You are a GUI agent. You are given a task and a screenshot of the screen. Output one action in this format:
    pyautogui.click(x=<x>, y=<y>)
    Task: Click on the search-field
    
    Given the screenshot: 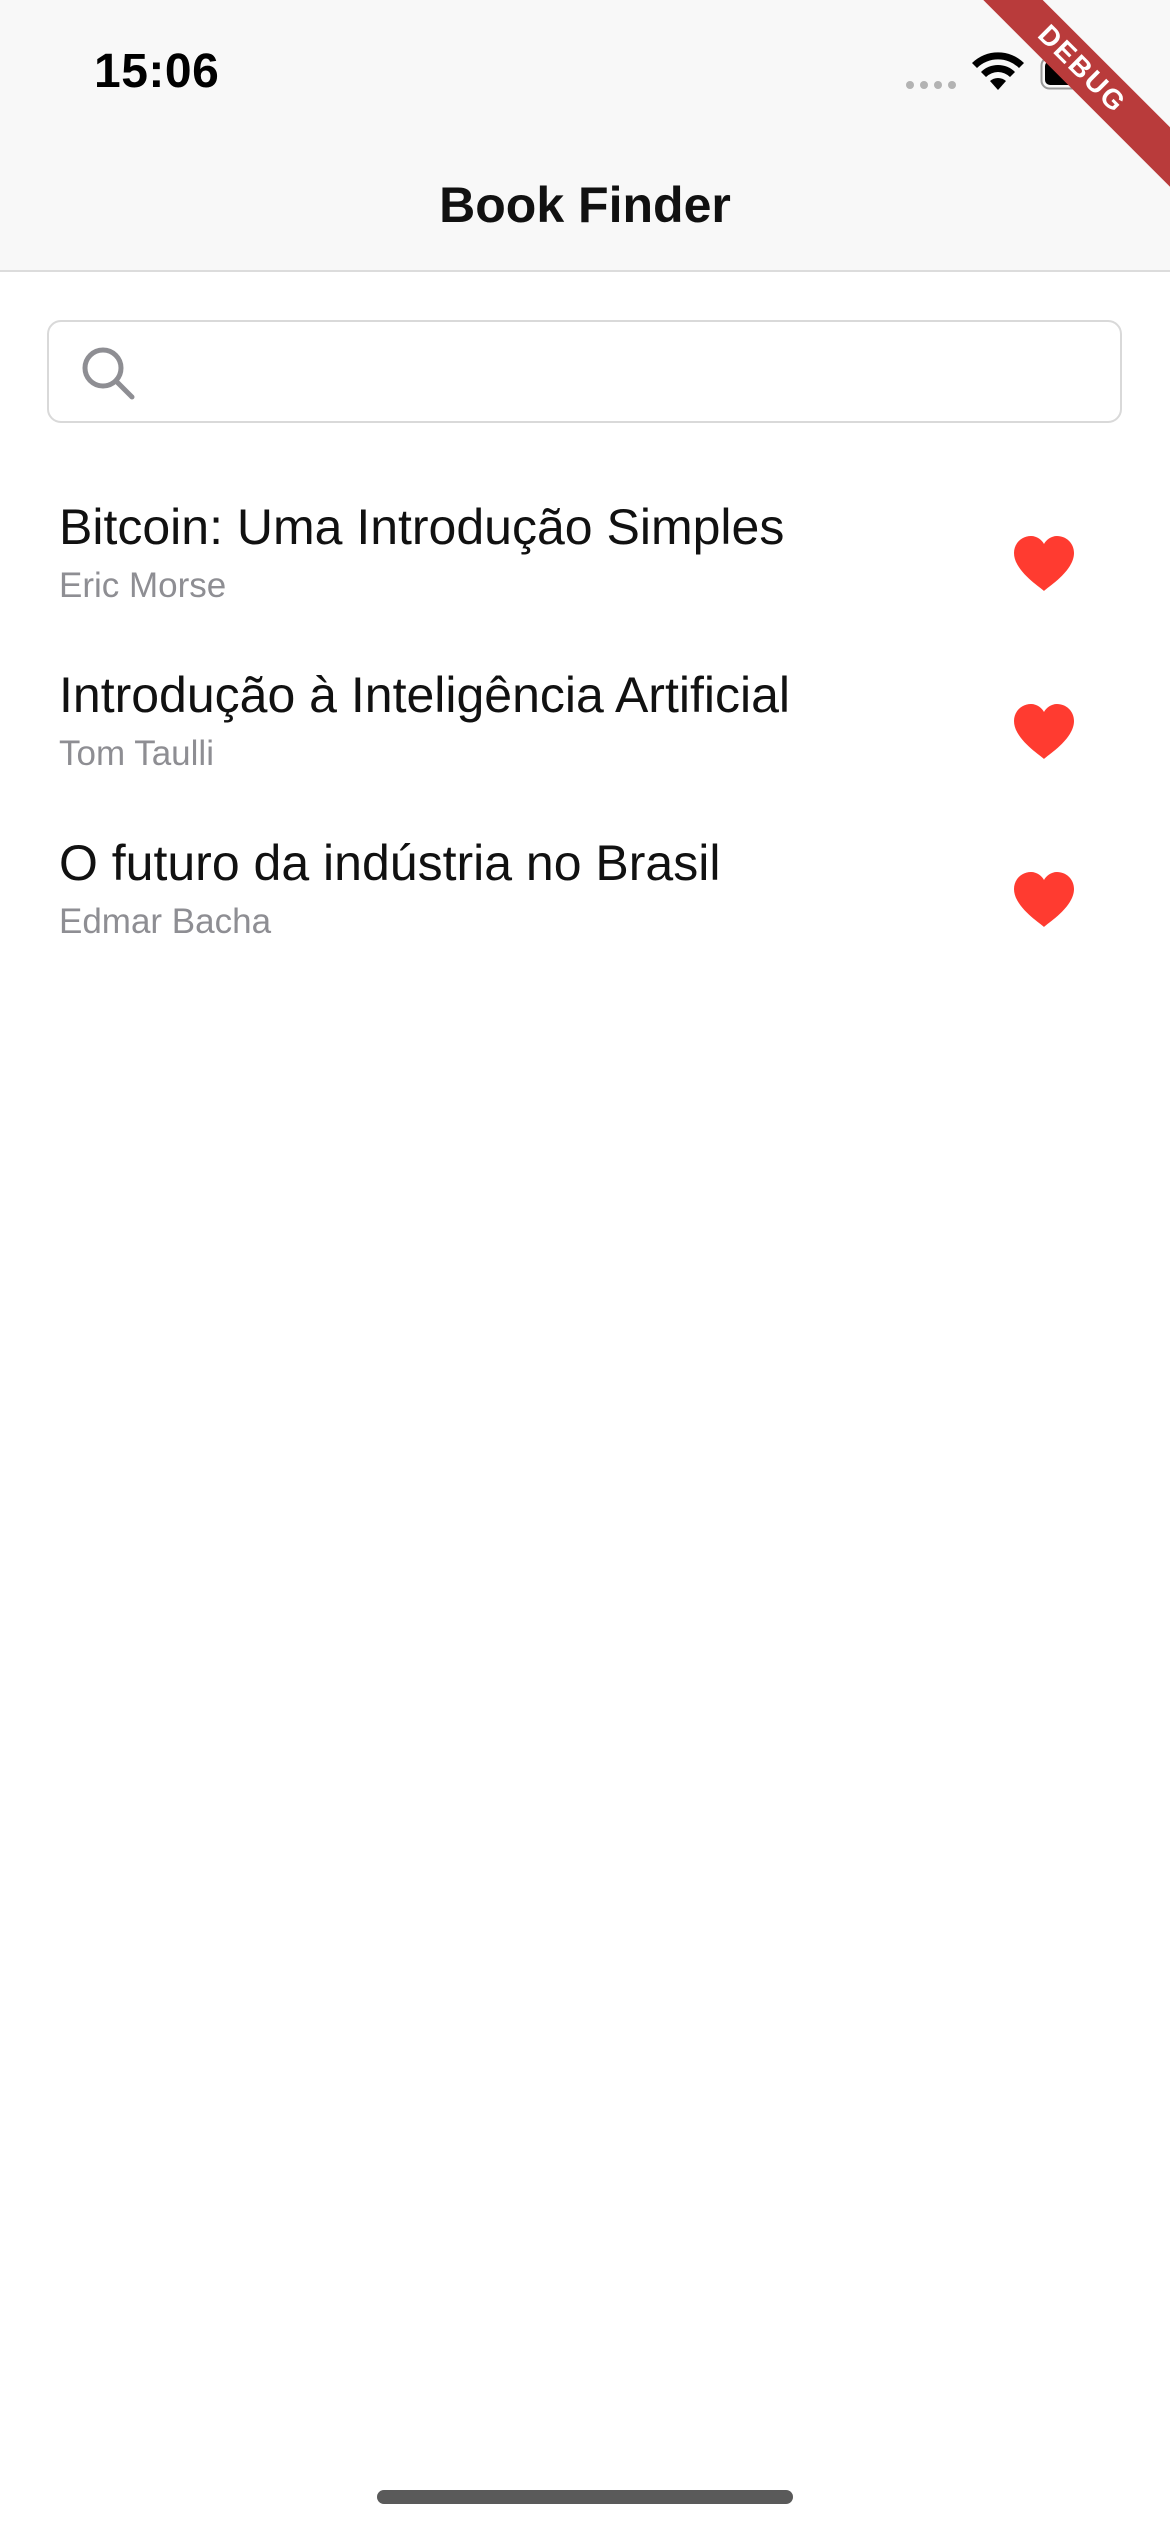 What is the action you would take?
    pyautogui.click(x=584, y=371)
    